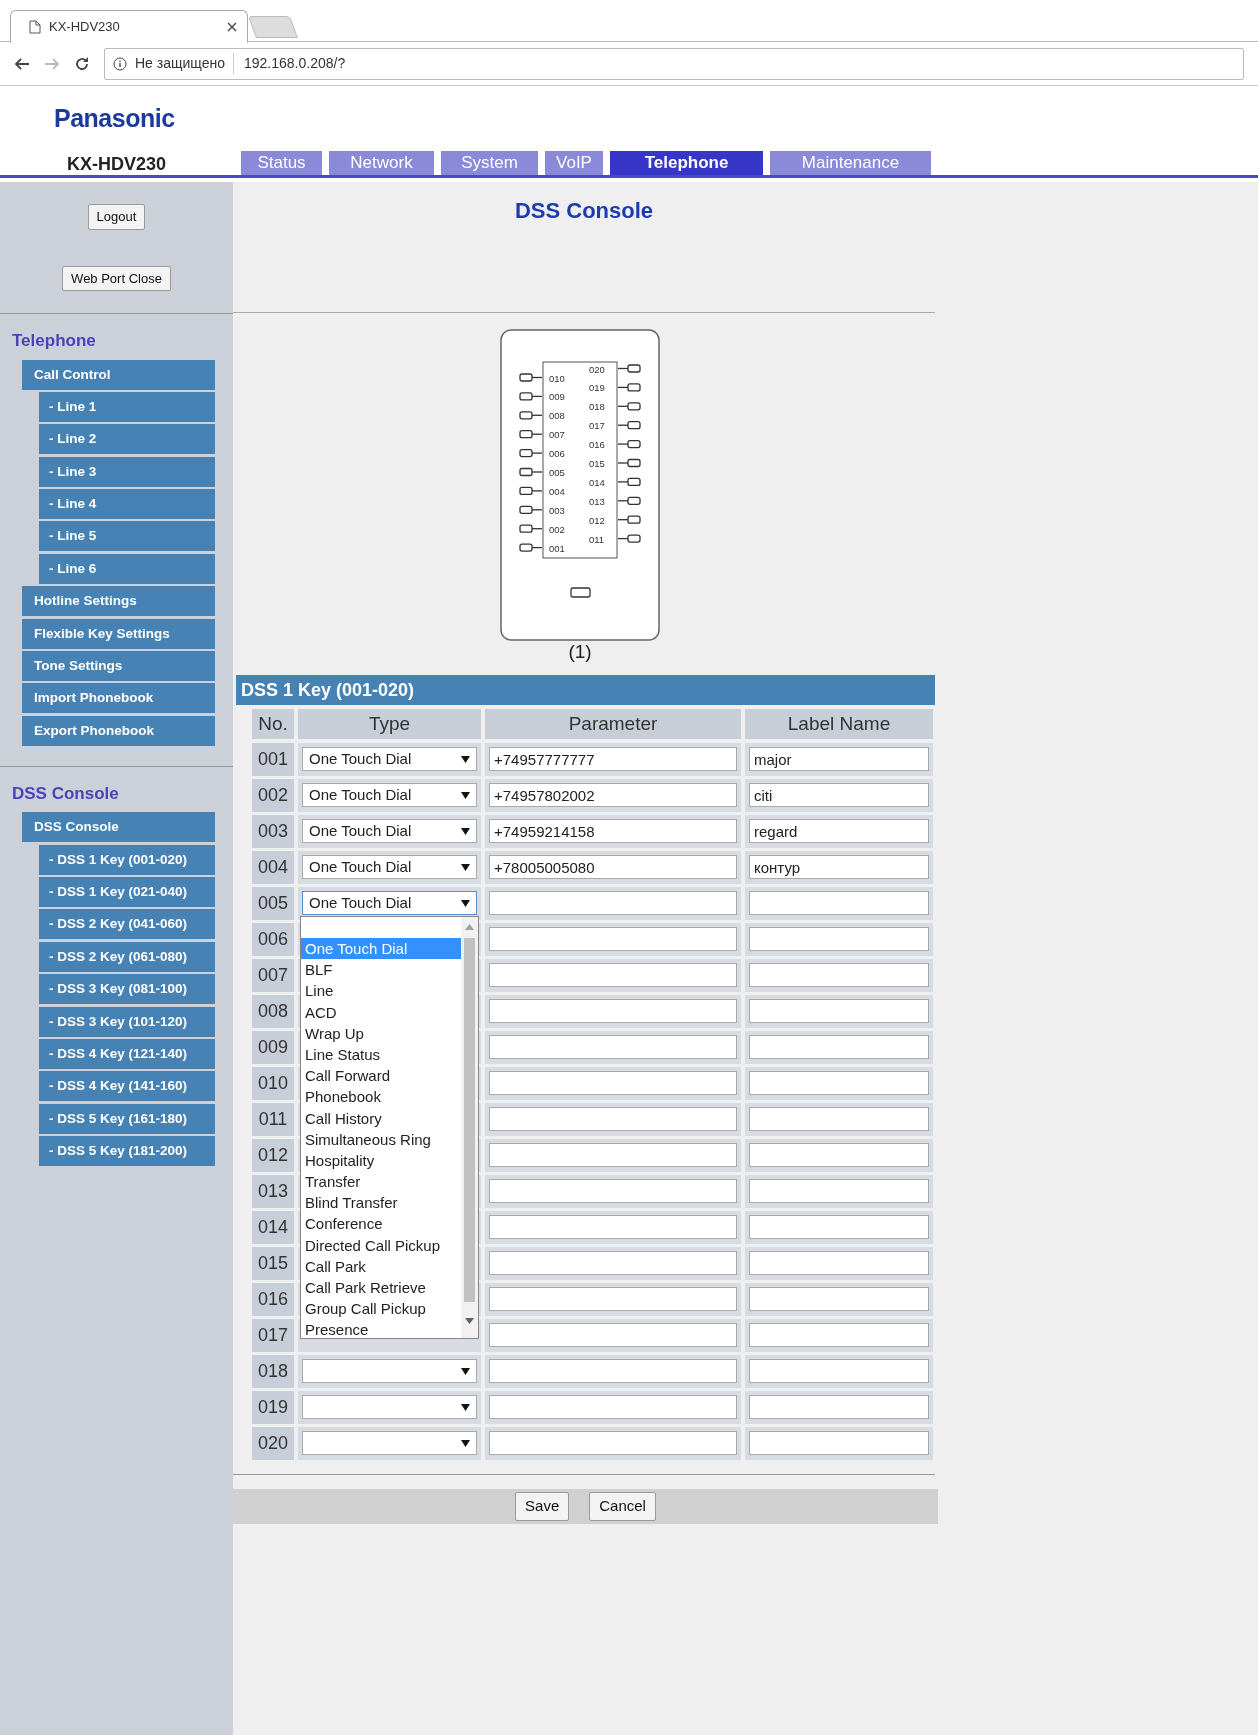 The image size is (1258, 1735). What do you see at coordinates (118, 698) in the screenshot?
I see `sidebar-item: Import Phonebook` at bounding box center [118, 698].